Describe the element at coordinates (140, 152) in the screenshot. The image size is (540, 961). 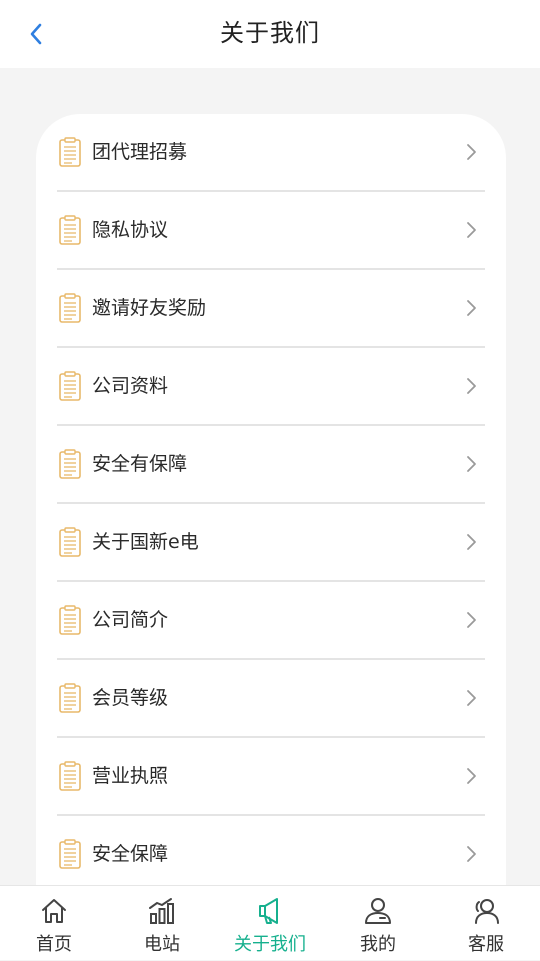
I see `menu-item-label: 团代理招募` at that location.